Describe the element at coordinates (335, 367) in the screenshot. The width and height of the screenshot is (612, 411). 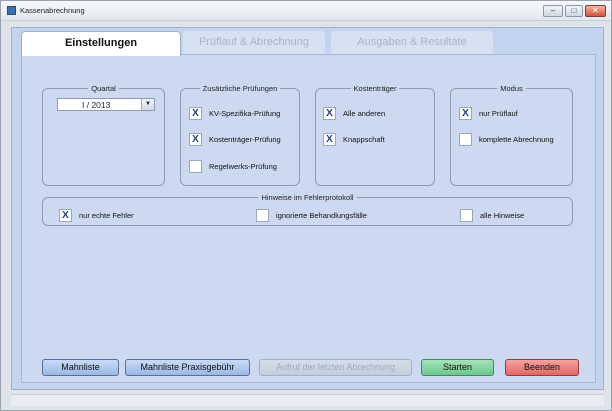
I see `aufruf-letzte-abrechnung-button: Aufruf der letzten Abrechnung` at that location.